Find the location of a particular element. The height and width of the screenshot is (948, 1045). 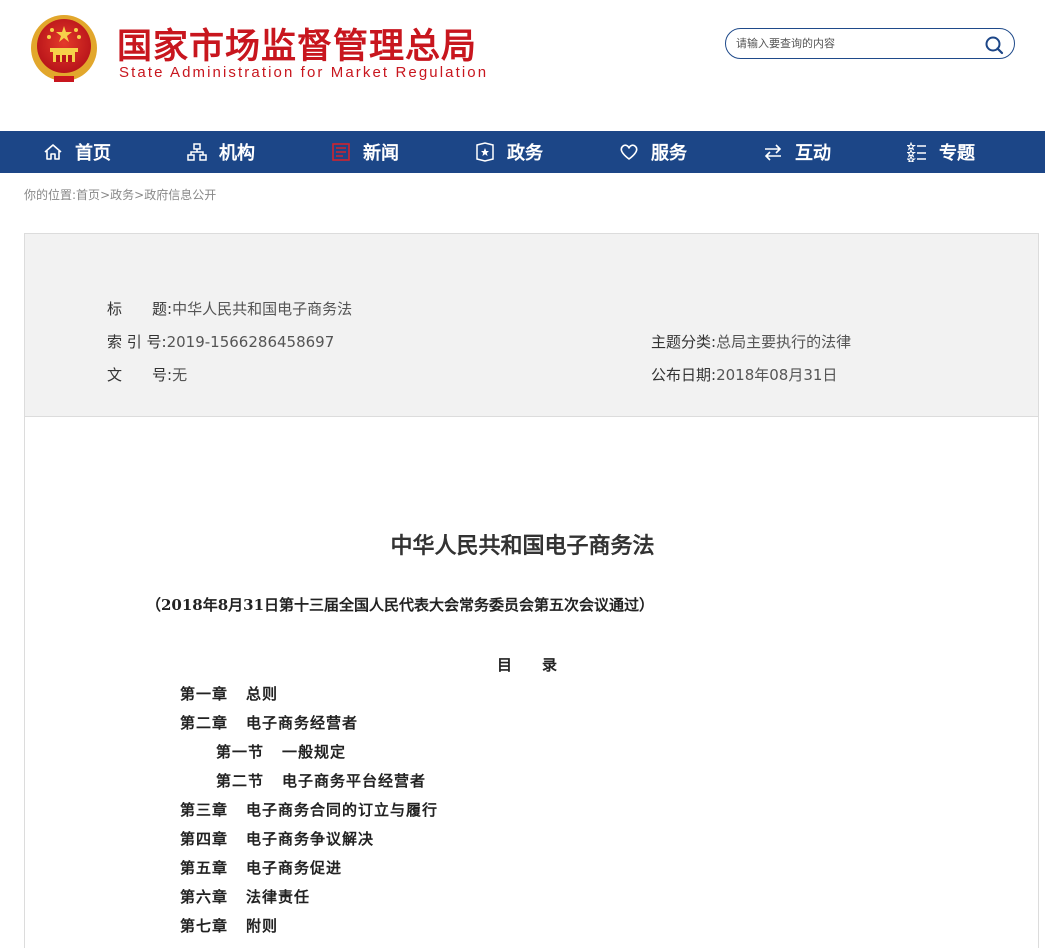

breadcrumb-gov: 政务 is located at coordinates (122, 195).